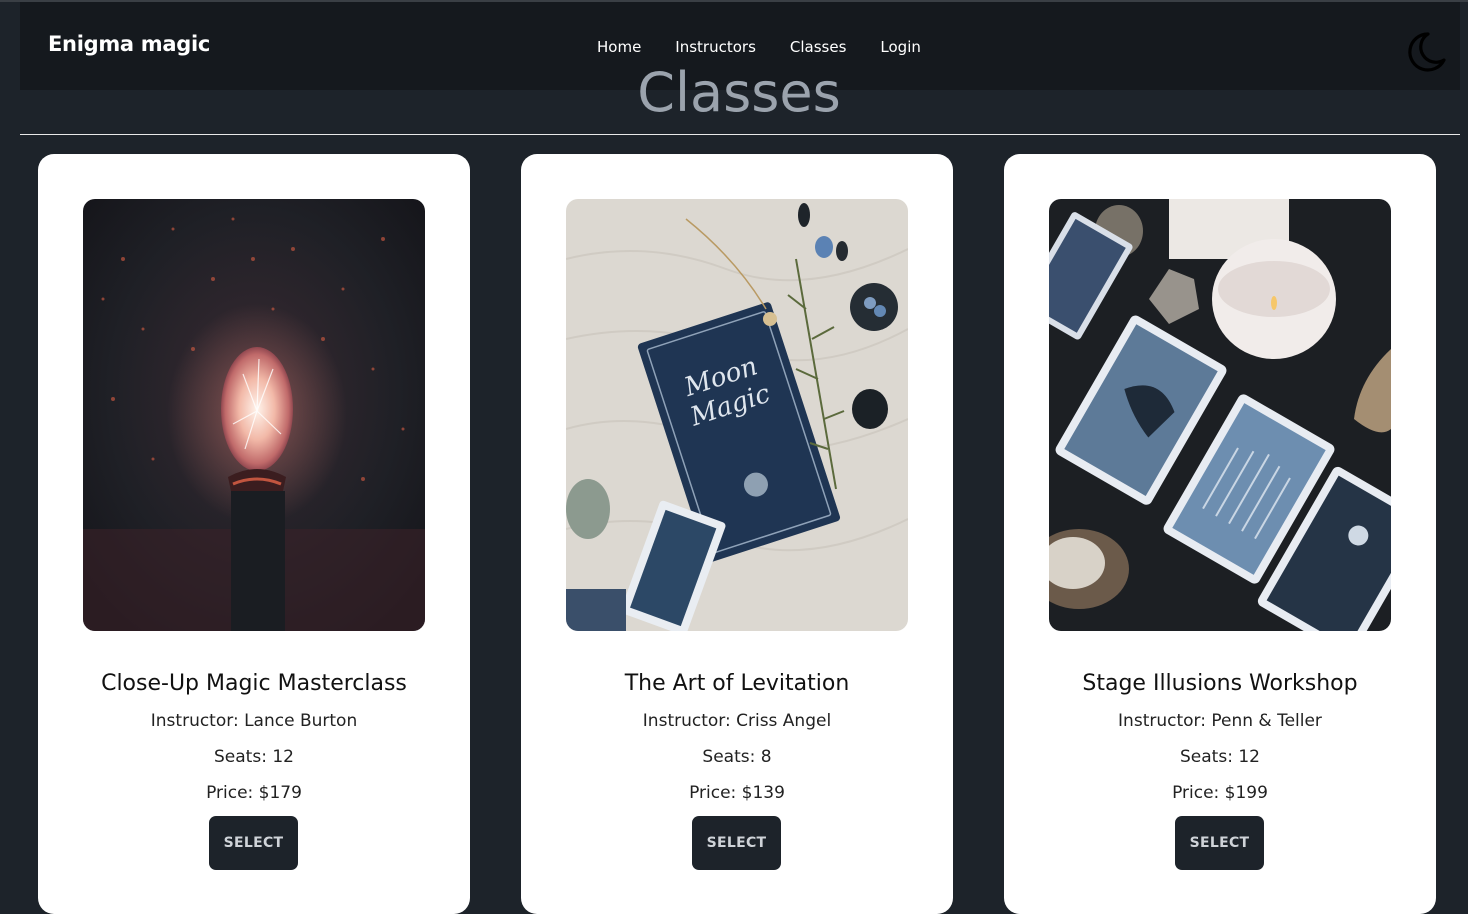  What do you see at coordinates (818, 47) in the screenshot?
I see `nav-link-classes: Classes` at bounding box center [818, 47].